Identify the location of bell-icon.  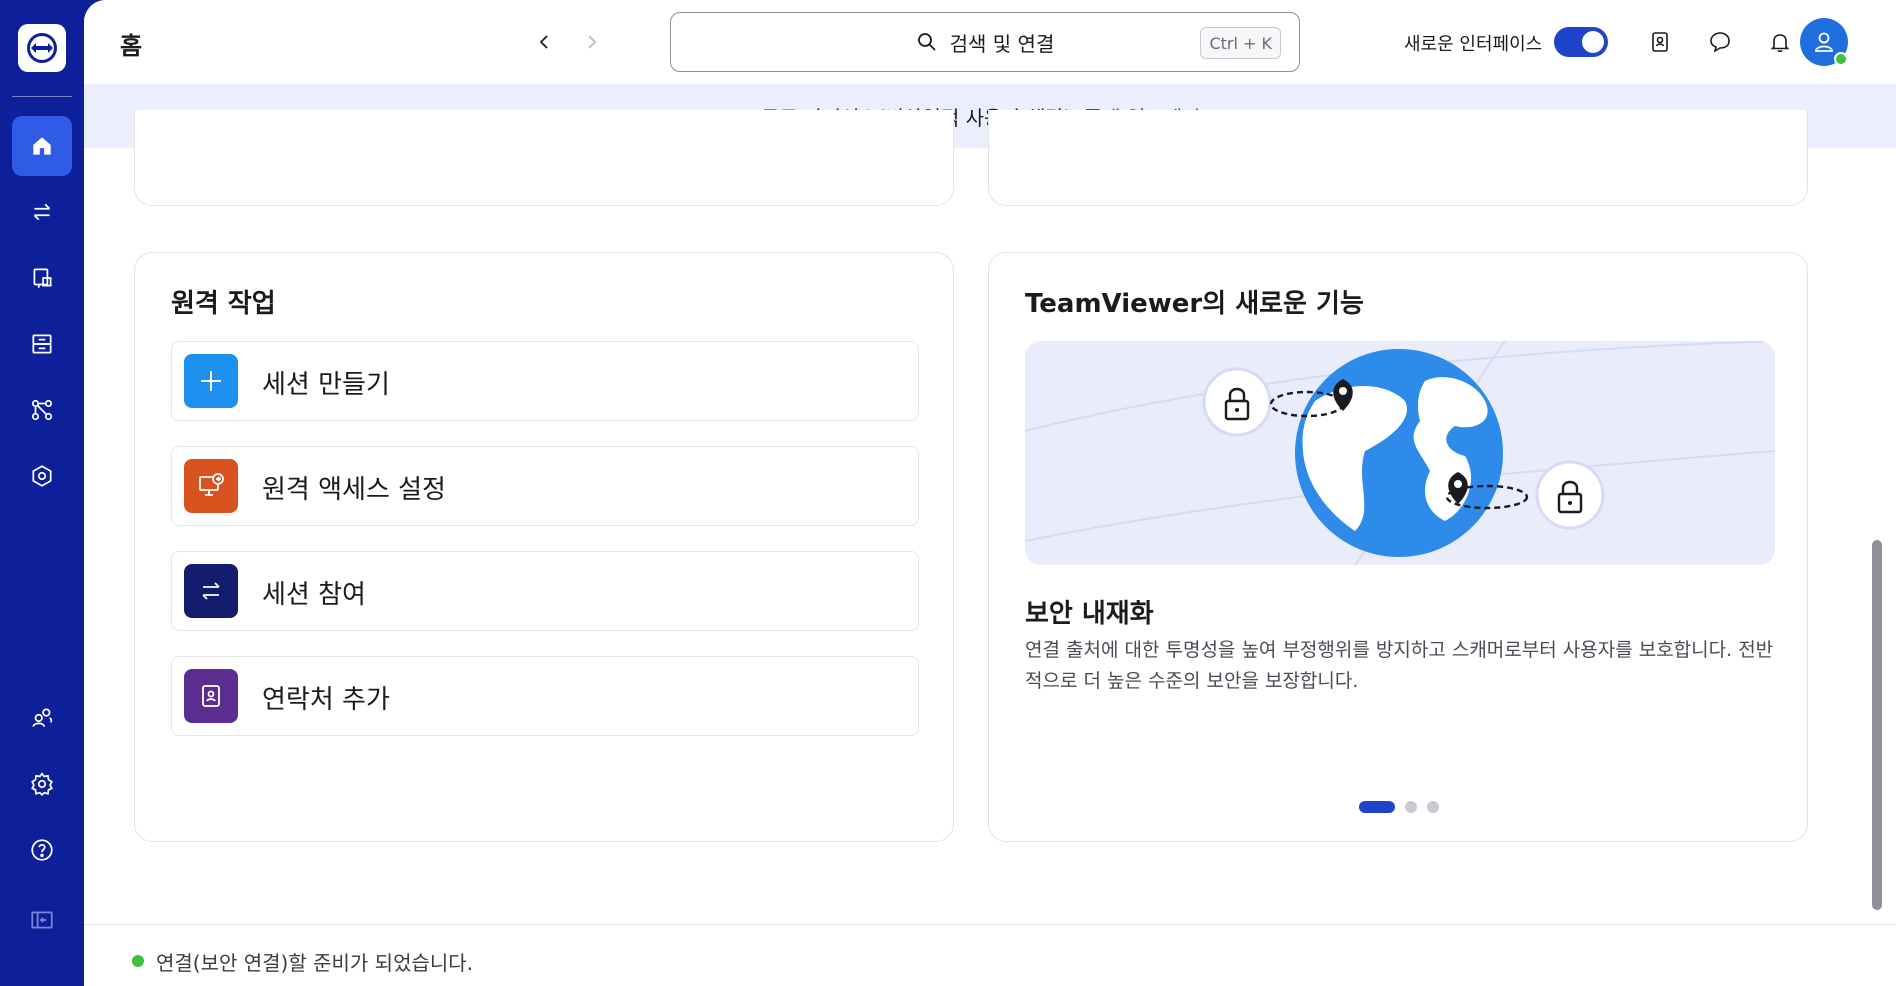
(1780, 43).